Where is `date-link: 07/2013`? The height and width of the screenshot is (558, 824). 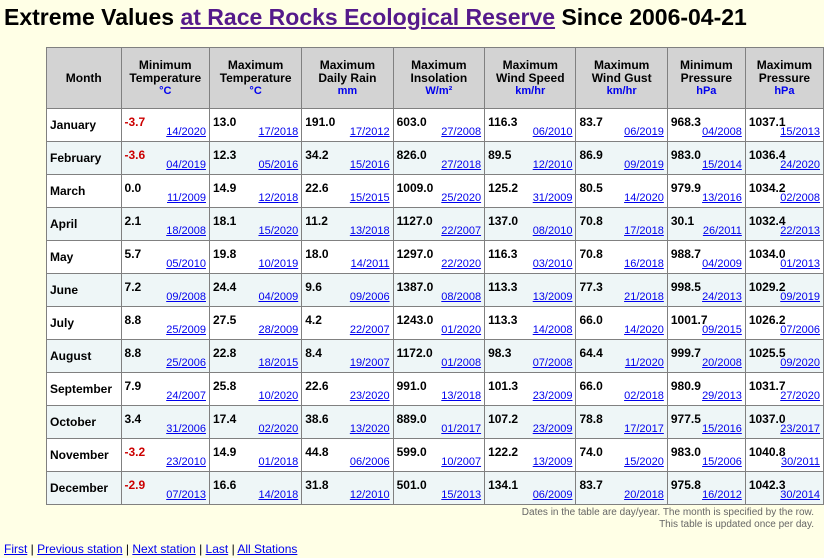 date-link: 07/2013 is located at coordinates (186, 495).